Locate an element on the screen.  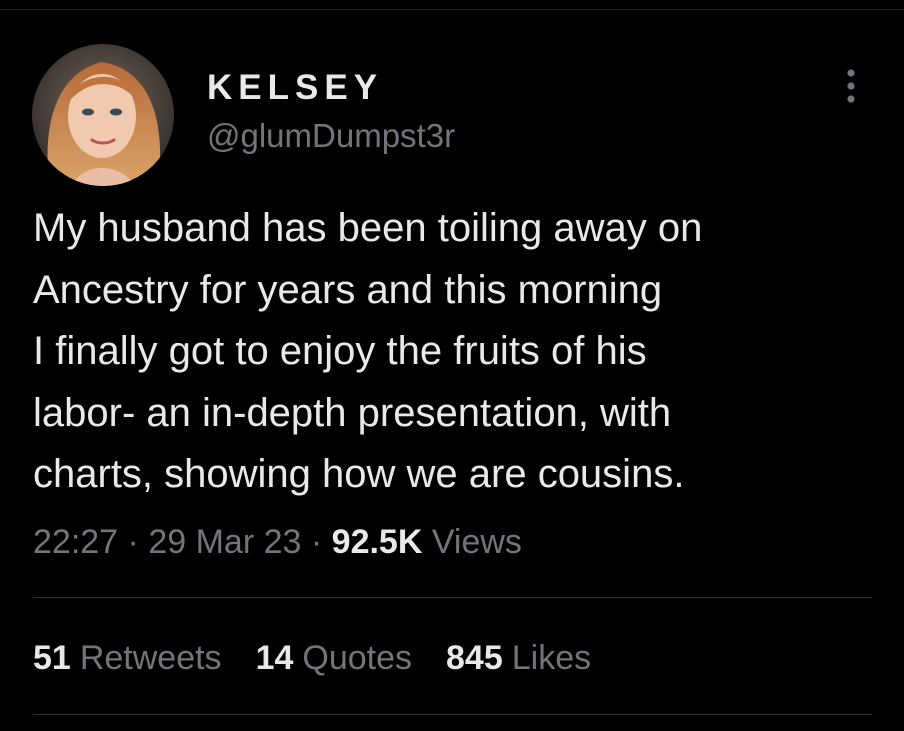
views-count: 92.5K is located at coordinates (377, 542).